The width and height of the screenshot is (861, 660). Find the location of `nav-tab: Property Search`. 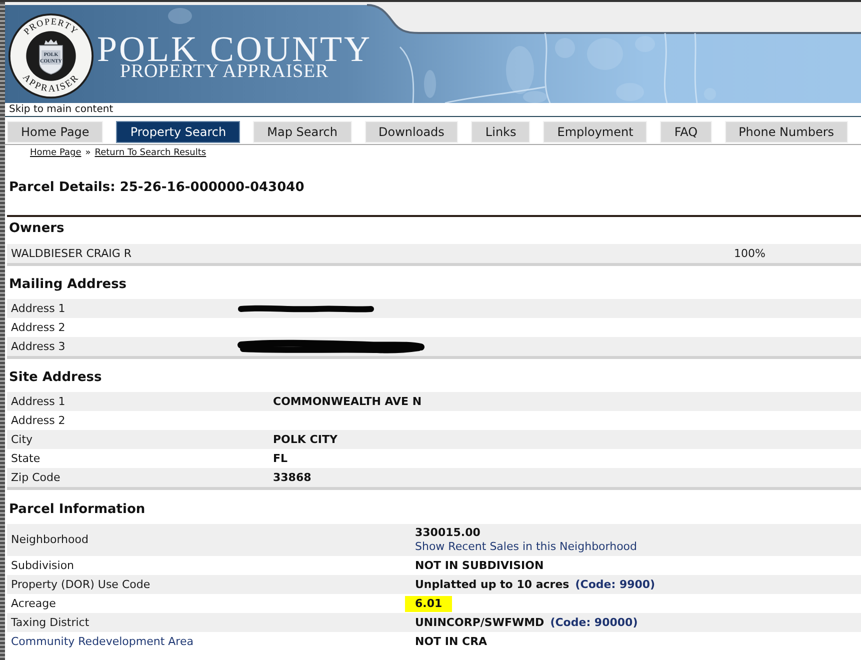

nav-tab: Property Search is located at coordinates (178, 132).